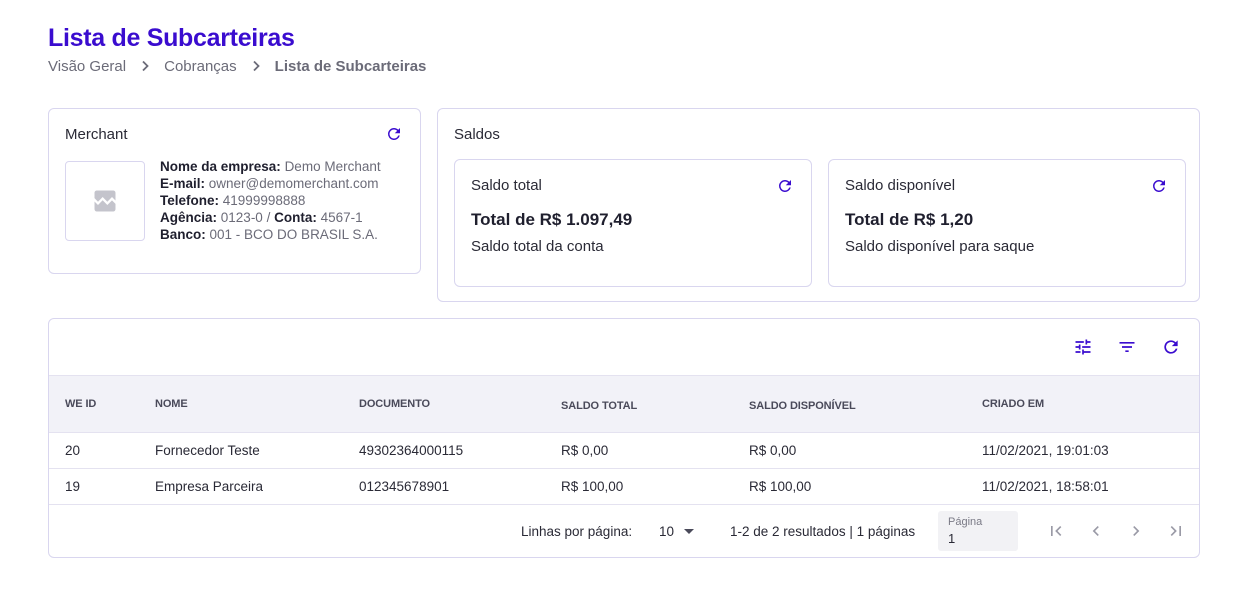  I want to click on cell-saldo-disponivel: R$ 0,00, so click(773, 450).